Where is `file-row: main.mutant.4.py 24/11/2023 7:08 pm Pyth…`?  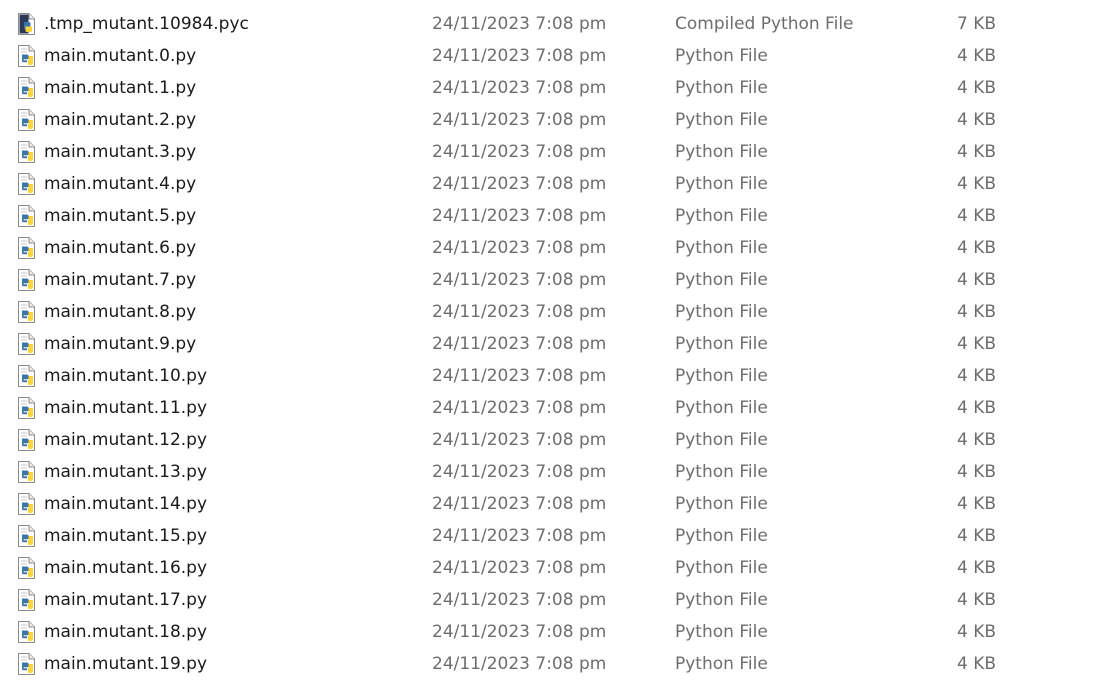
file-row: main.mutant.4.py 24/11/2023 7:08 pm Pyth… is located at coordinates (559, 184).